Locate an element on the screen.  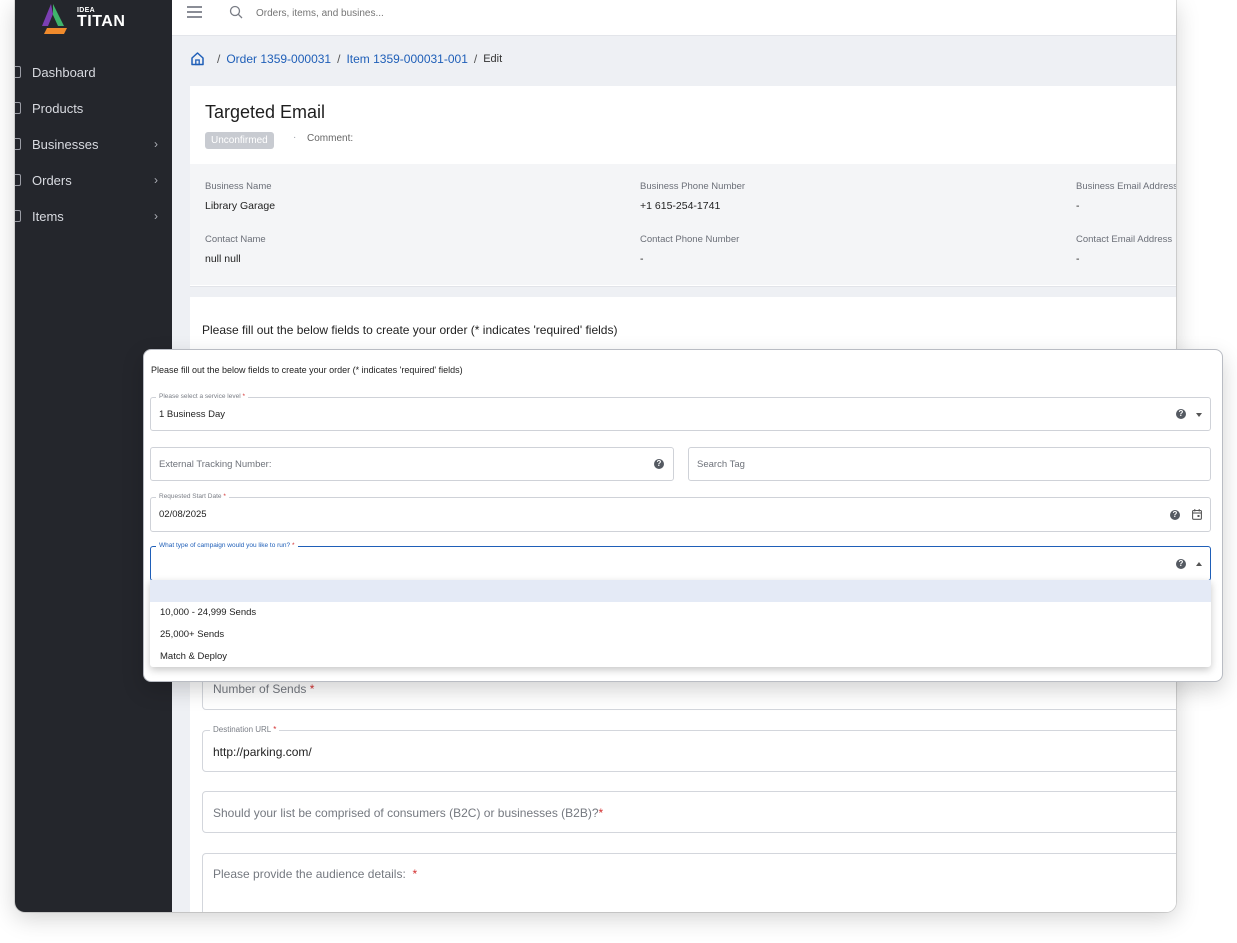
chevron-down-icon is located at coordinates (1199, 415).